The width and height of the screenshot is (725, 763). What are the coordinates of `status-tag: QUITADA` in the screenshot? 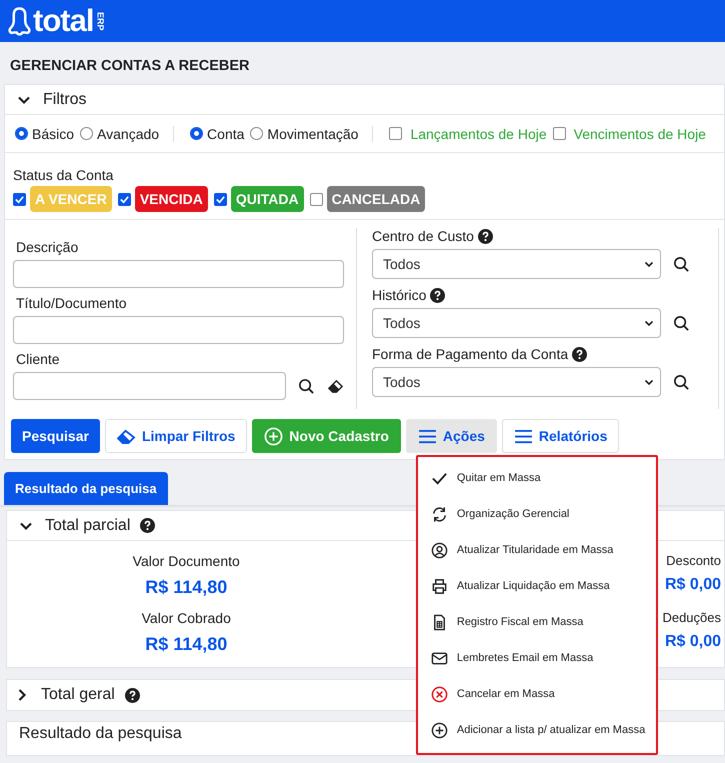 It's located at (267, 199).